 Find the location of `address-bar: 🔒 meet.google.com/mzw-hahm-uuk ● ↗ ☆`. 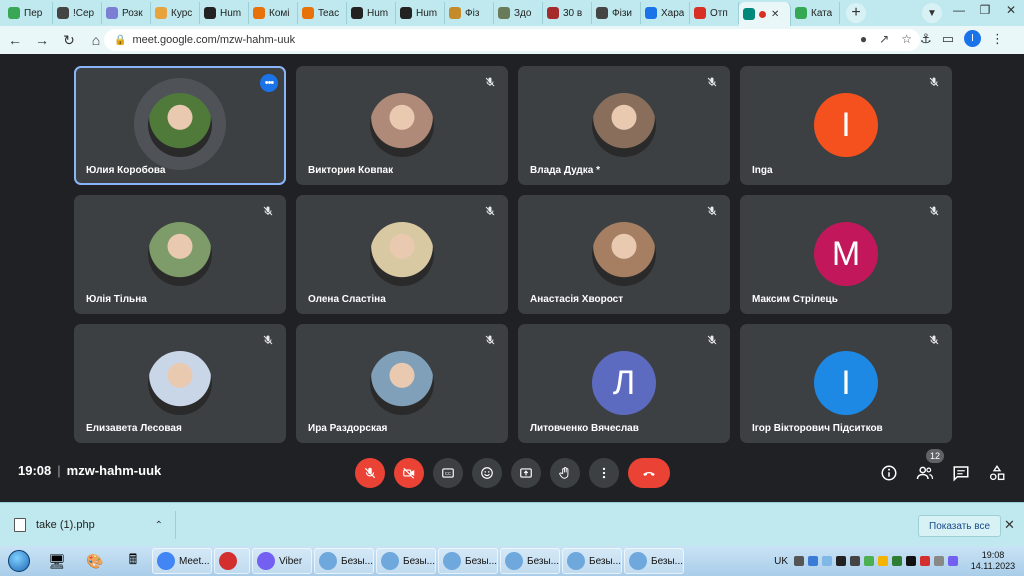

address-bar: 🔒 meet.google.com/mzw-hahm-uuk ● ↗ ☆ is located at coordinates (512, 40).